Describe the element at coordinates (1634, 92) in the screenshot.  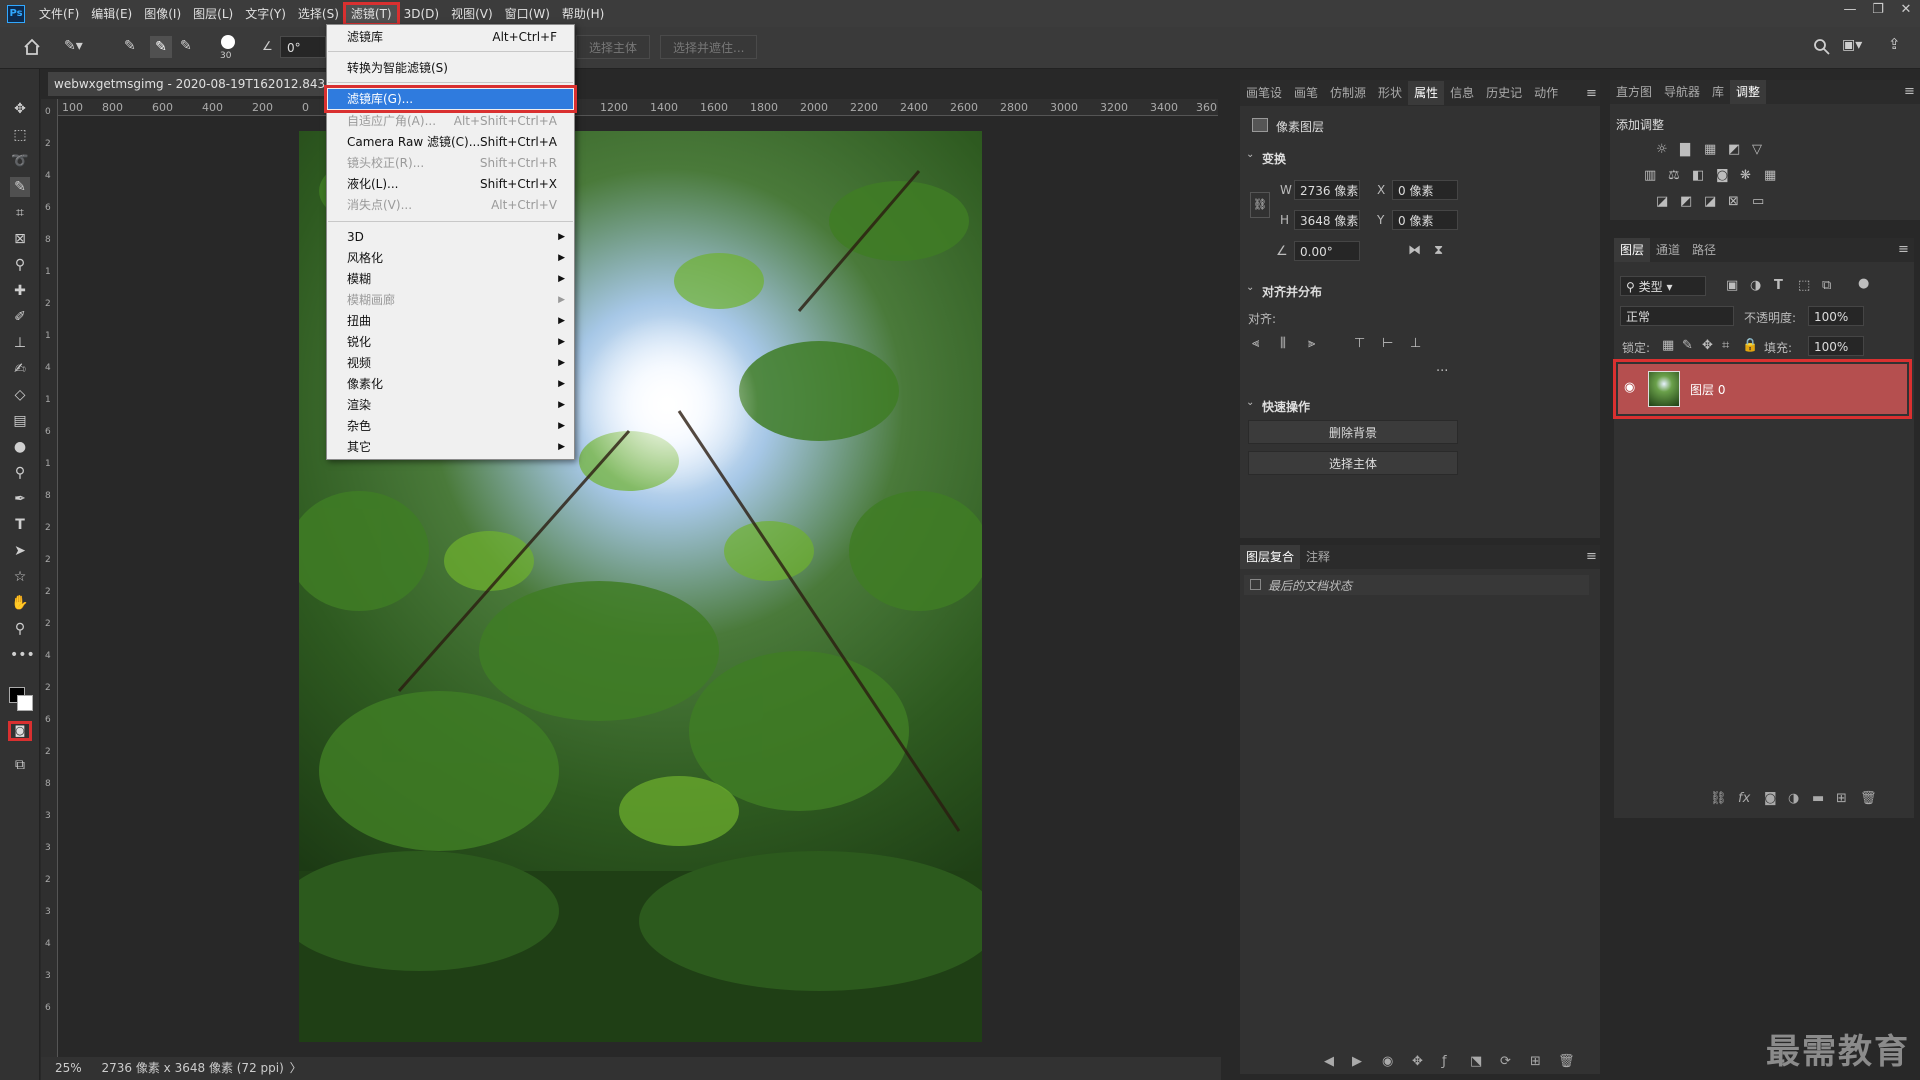
I see `tab-histogram: 直方图` at that location.